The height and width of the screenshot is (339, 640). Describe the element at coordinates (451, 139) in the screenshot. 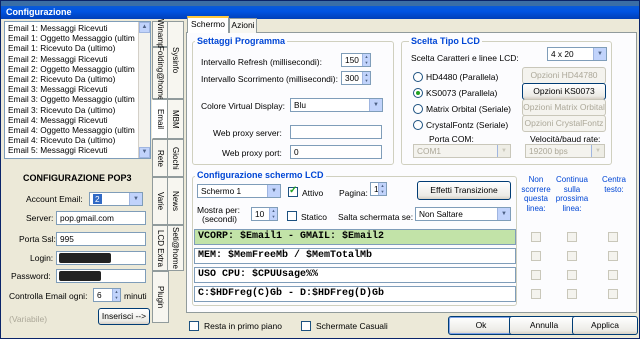

I see `com-port-label: Porta COM:` at that location.